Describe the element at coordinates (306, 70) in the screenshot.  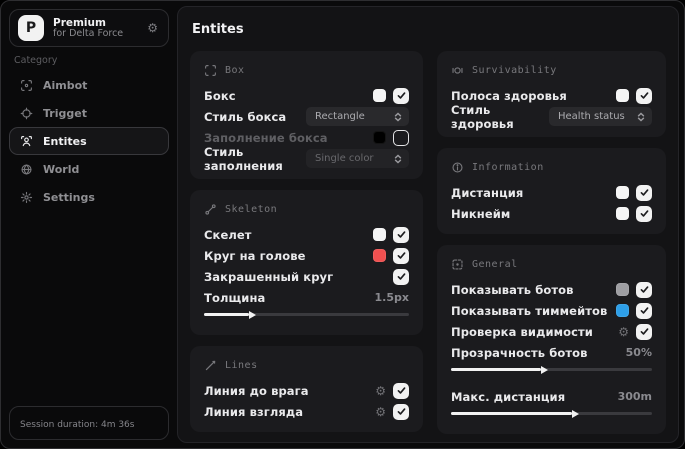
I see `box-card-header: Box` at that location.